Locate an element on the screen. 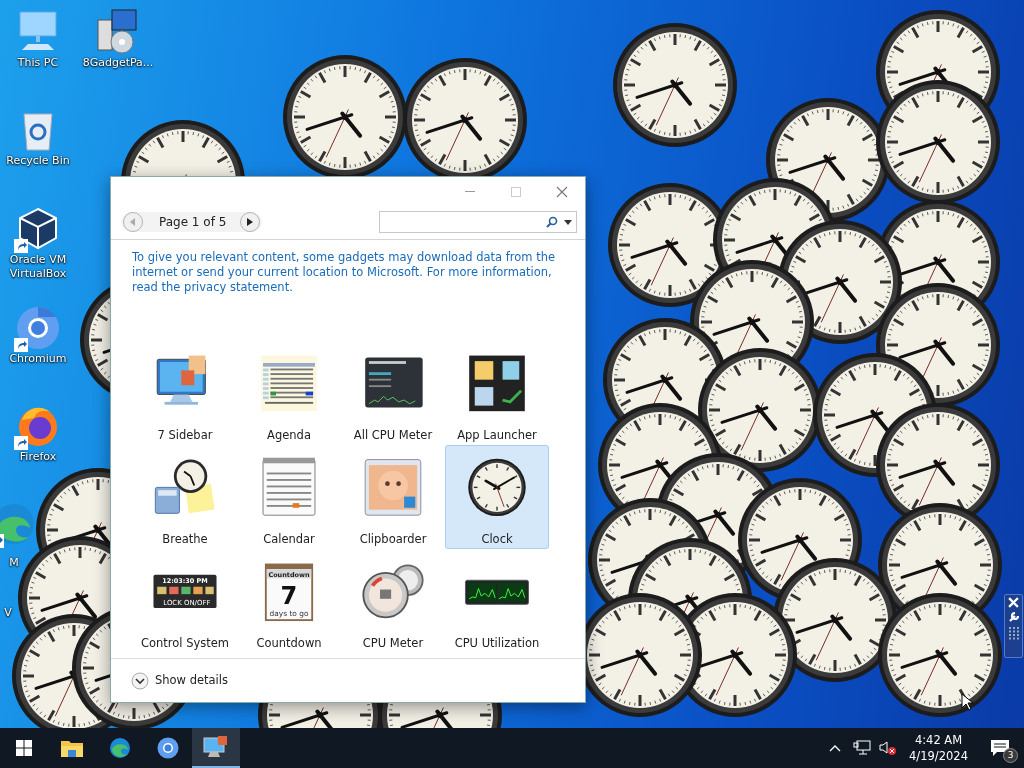  chevron-up-icon is located at coordinates (835, 748).